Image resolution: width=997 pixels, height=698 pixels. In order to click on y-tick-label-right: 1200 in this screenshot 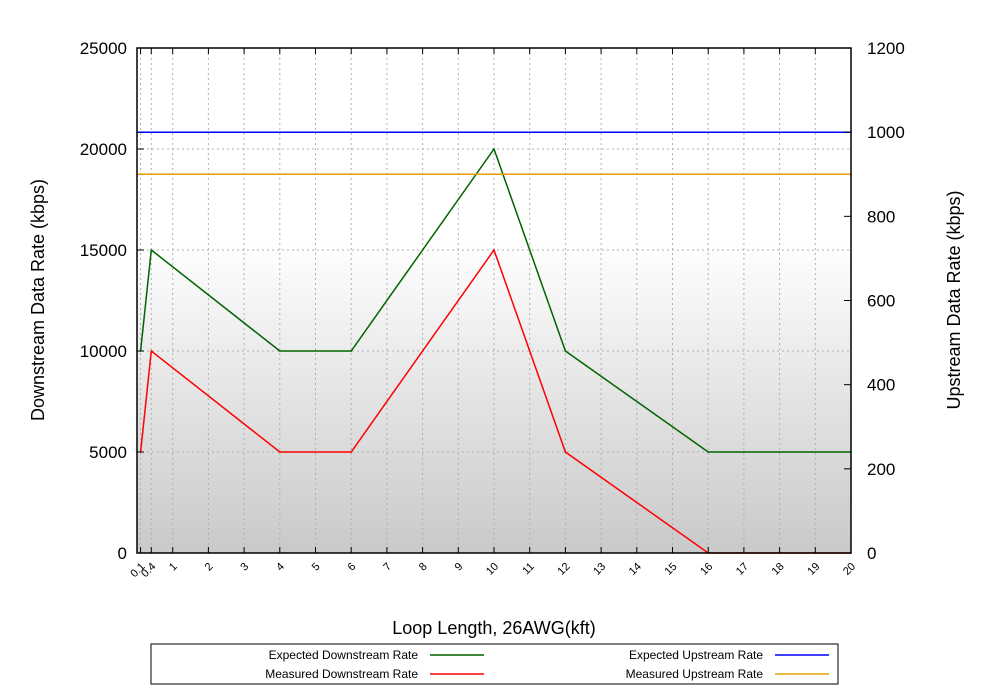, I will do `click(886, 48)`.